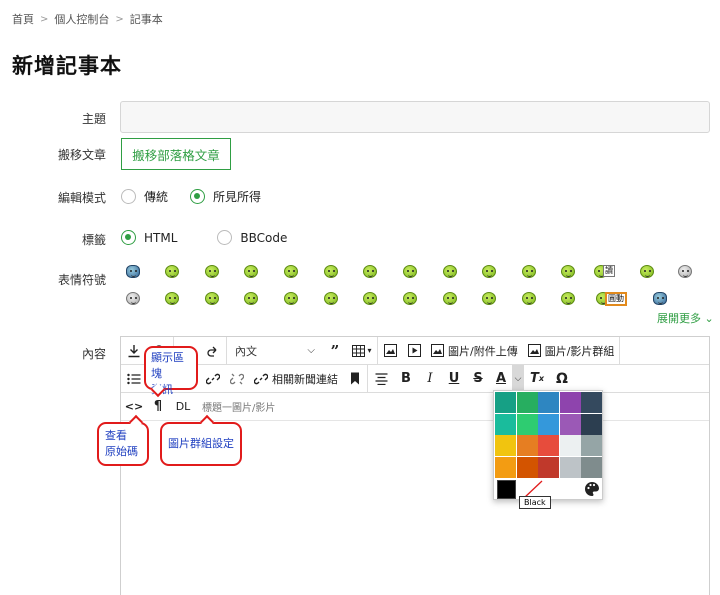  I want to click on tag-mode-bbcode: BBCode, so click(252, 237).